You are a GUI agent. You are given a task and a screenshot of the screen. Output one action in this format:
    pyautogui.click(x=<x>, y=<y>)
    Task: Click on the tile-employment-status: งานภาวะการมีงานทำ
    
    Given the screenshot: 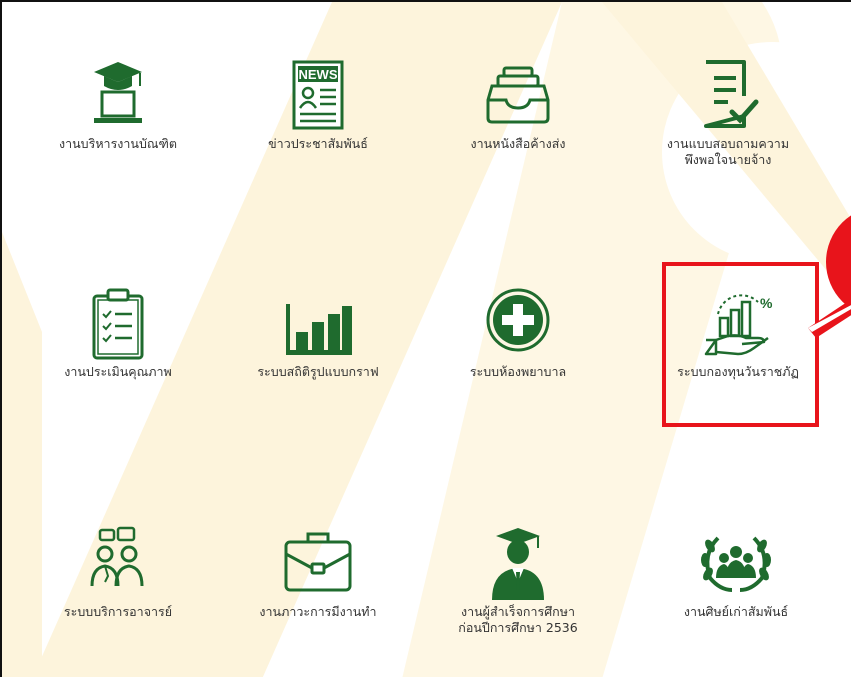 What is the action you would take?
    pyautogui.click(x=318, y=572)
    